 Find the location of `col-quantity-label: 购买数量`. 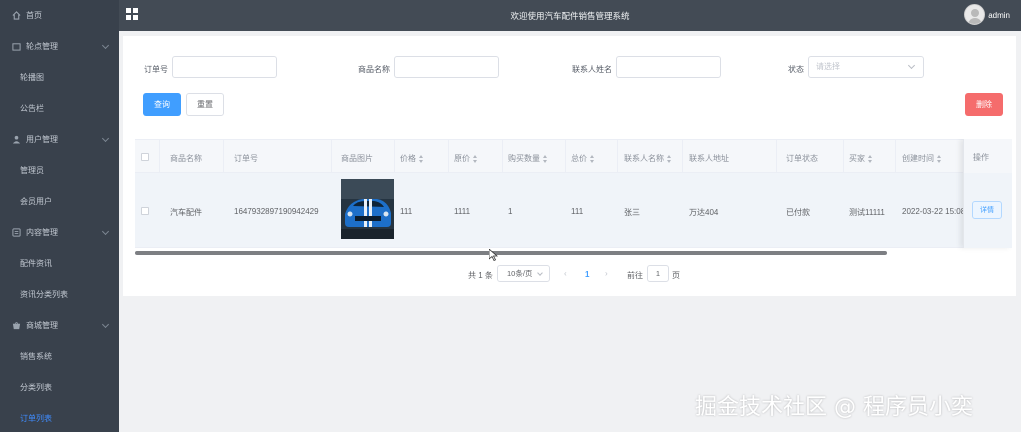

col-quantity-label: 购买数量 is located at coordinates (524, 158).